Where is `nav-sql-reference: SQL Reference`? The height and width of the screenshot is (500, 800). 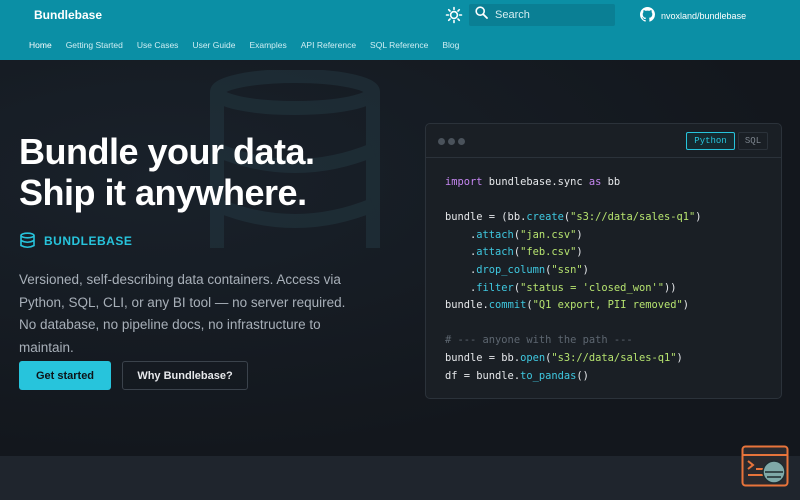 nav-sql-reference: SQL Reference is located at coordinates (399, 45).